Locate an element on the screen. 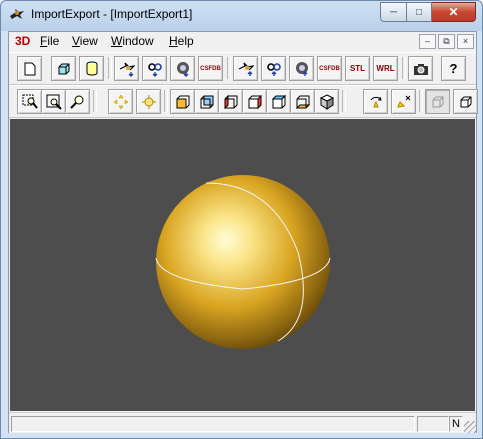  shaded-cube-icon is located at coordinates (465, 101).